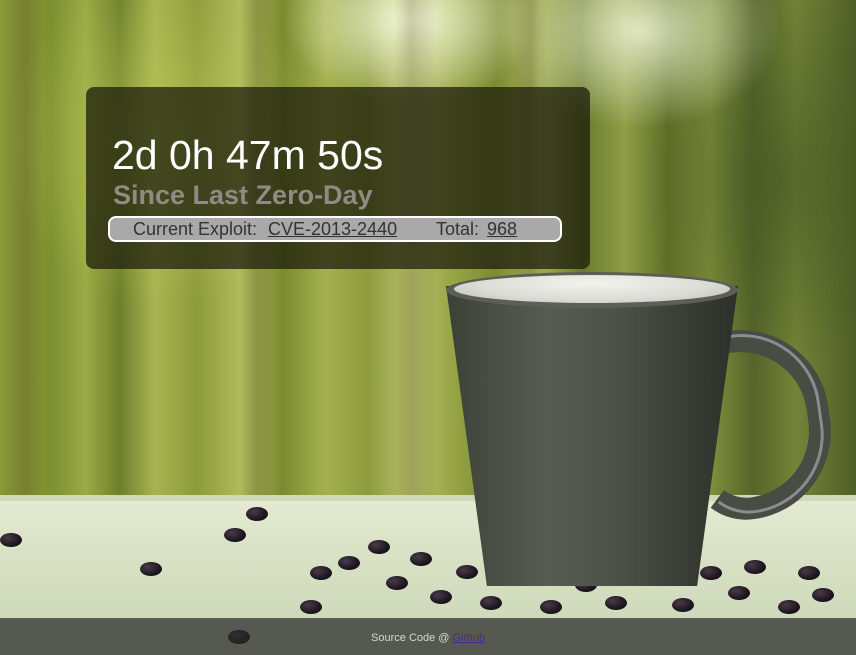  I want to click on elapsed-time: 2d 0h 47m 50s, so click(248, 155).